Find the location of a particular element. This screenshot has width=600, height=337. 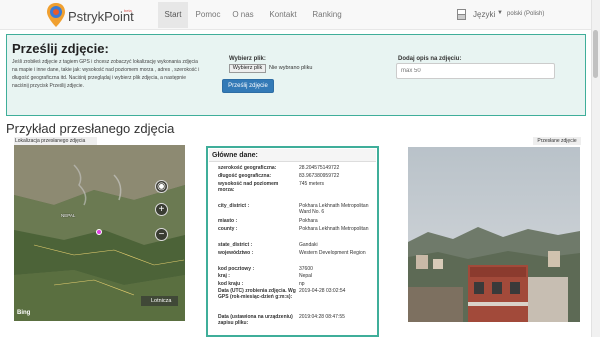

info-key: kraj : is located at coordinates (224, 276).